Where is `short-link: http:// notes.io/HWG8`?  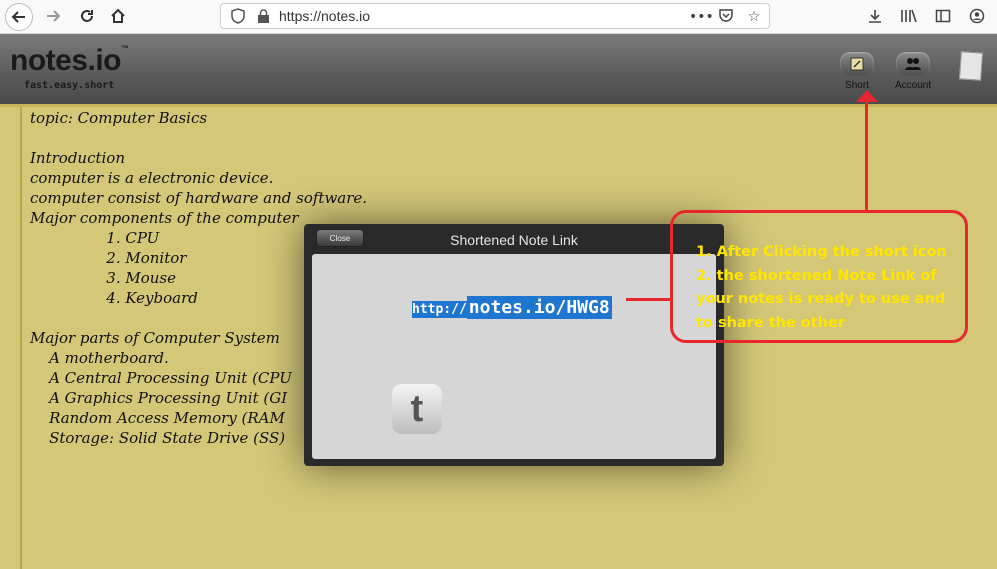 short-link: http:// notes.io/HWG8 is located at coordinates (512, 307).